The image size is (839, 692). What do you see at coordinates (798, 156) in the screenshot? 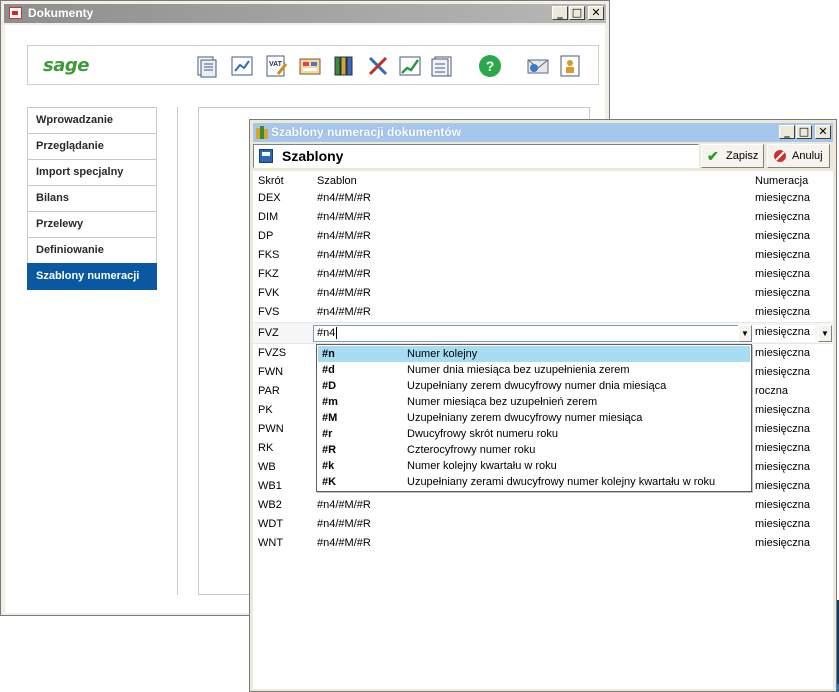
I see `cancel-button: Anuluj` at bounding box center [798, 156].